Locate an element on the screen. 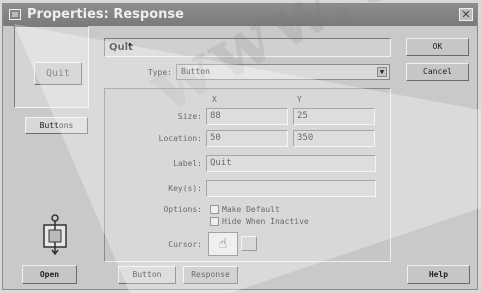 This screenshot has width=481, height=293. title-bar: Properties: Response ✕ is located at coordinates (240, 15).